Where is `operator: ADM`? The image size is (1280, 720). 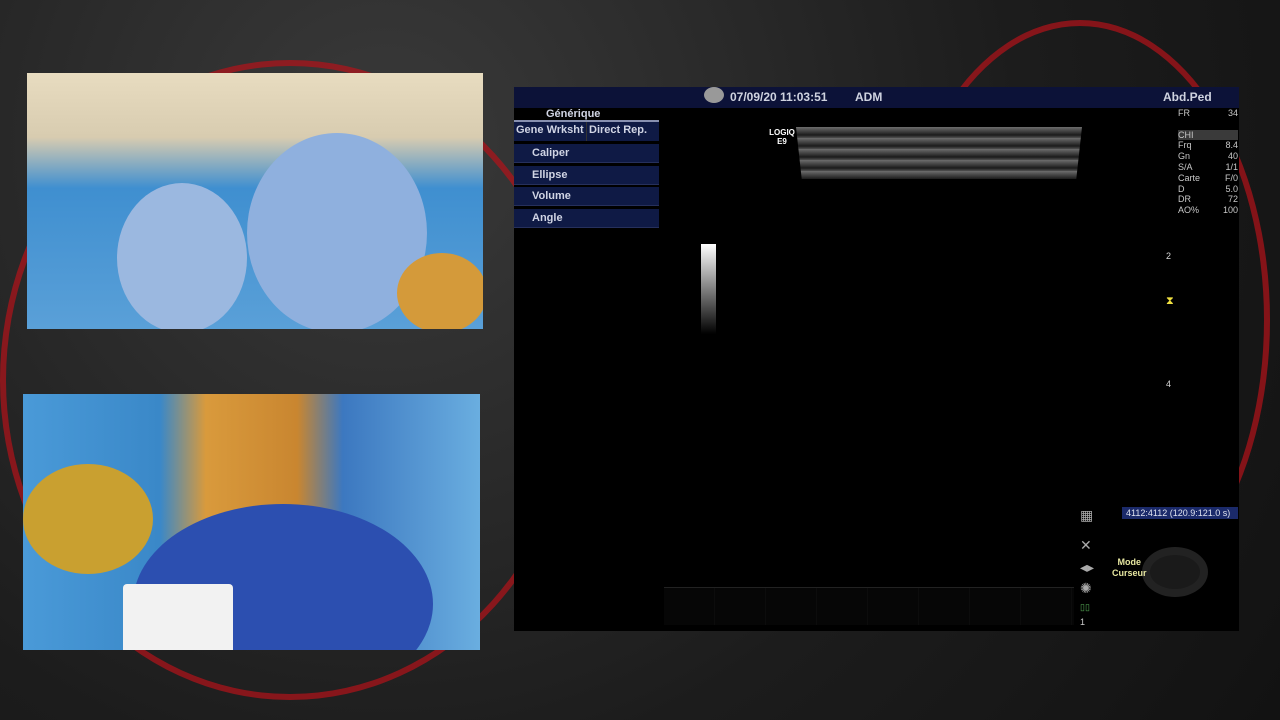
operator: ADM is located at coordinates (869, 97).